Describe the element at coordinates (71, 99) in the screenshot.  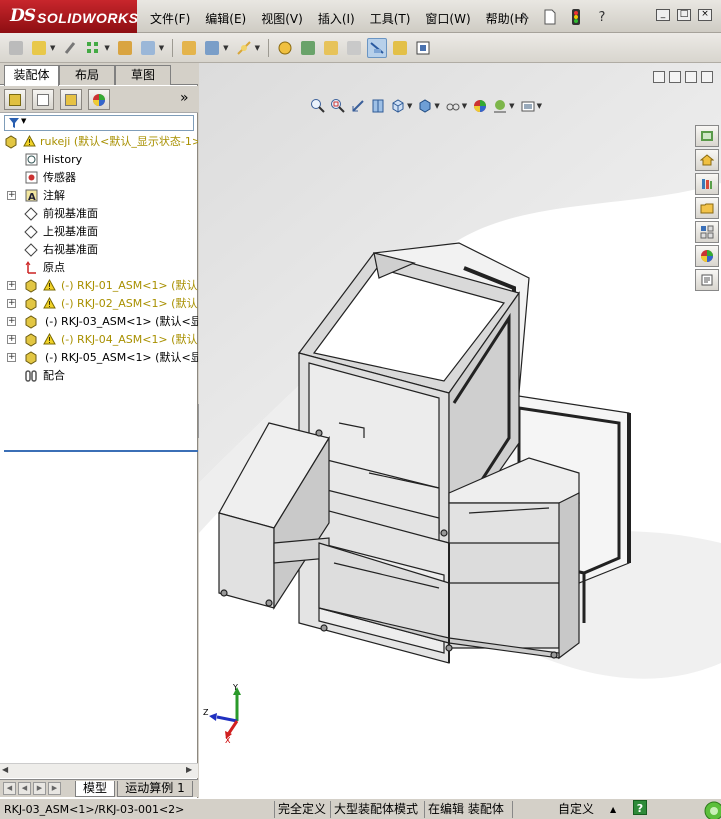
I see `configuration-manager-tab-icon` at that location.